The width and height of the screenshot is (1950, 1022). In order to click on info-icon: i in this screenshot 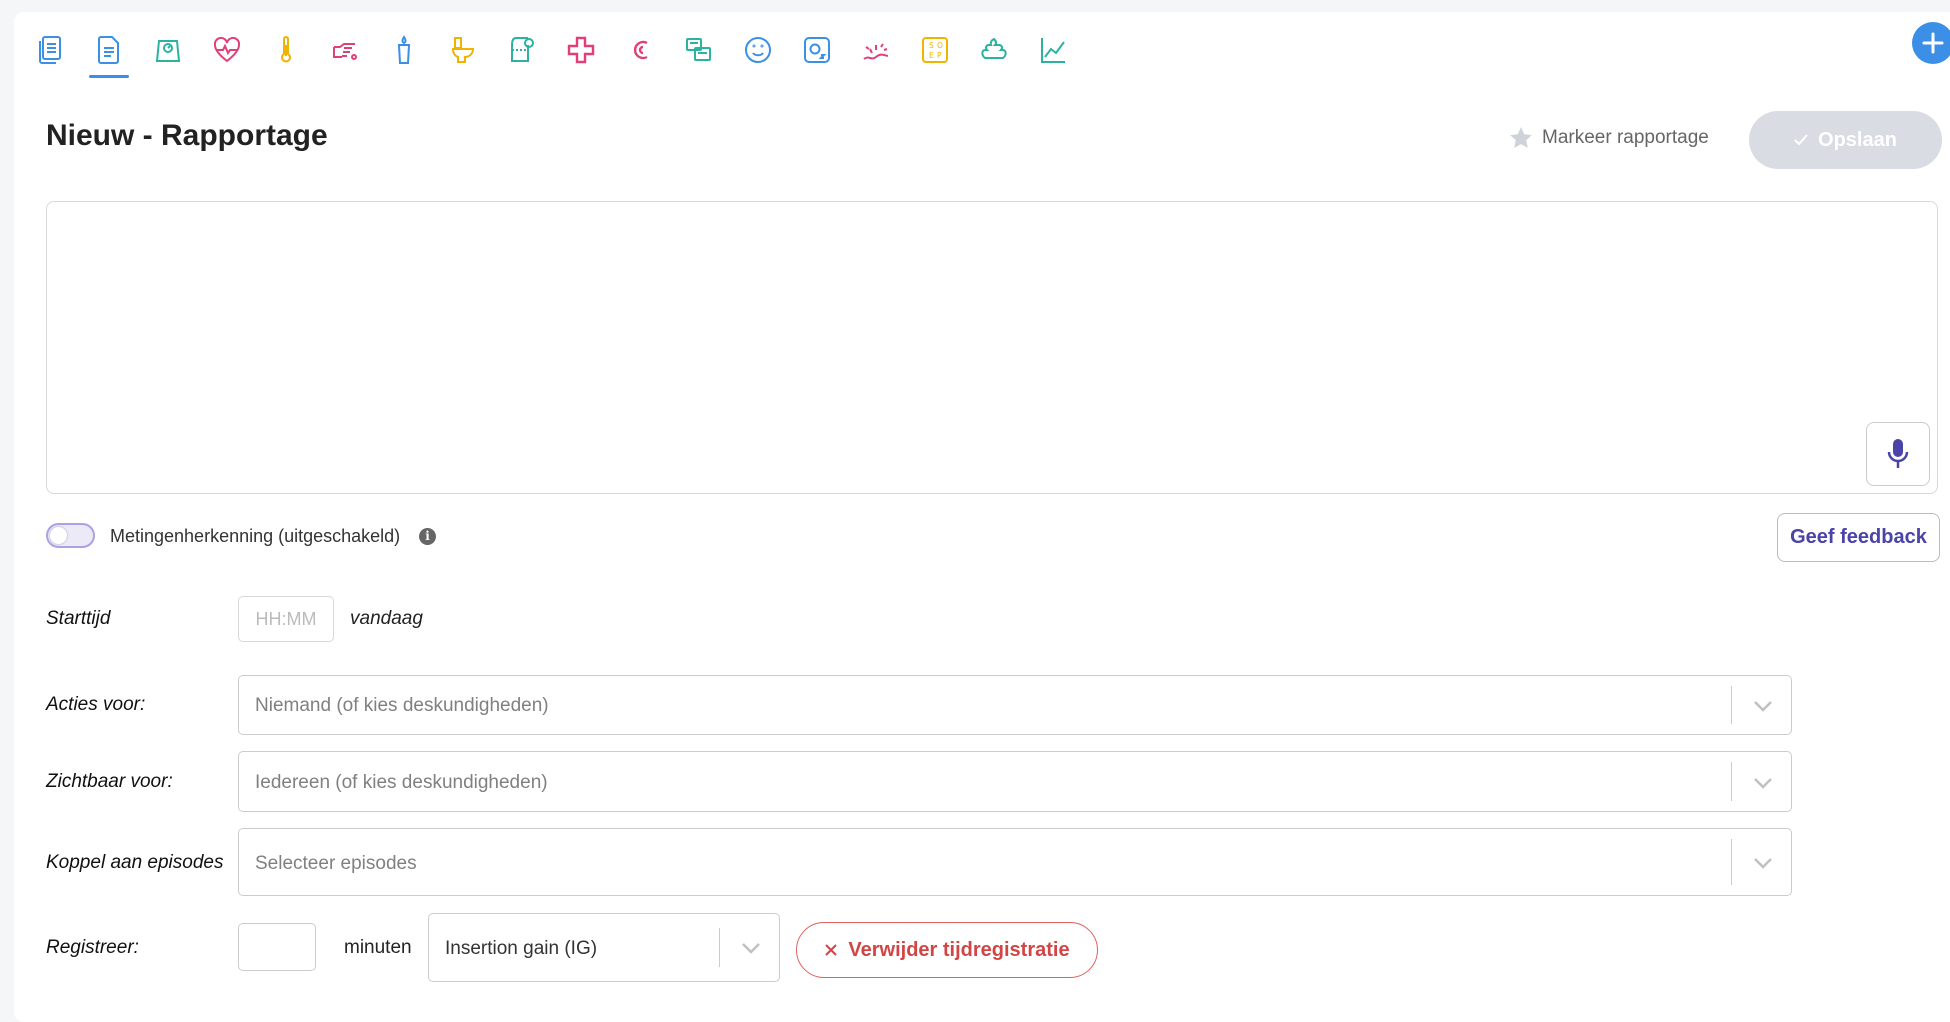, I will do `click(427, 536)`.